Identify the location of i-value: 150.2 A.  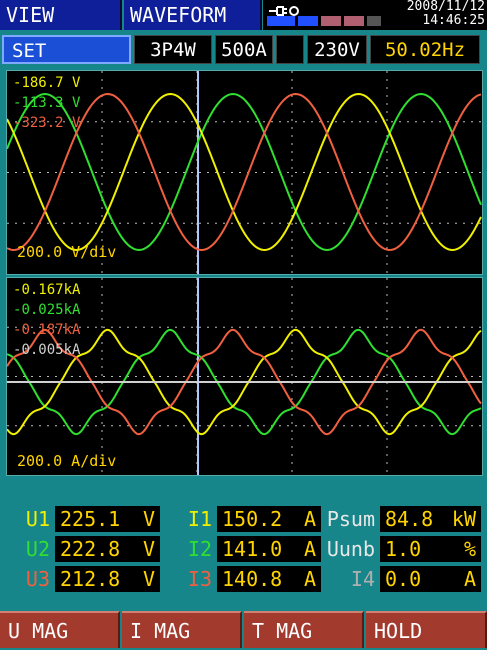
(269, 519).